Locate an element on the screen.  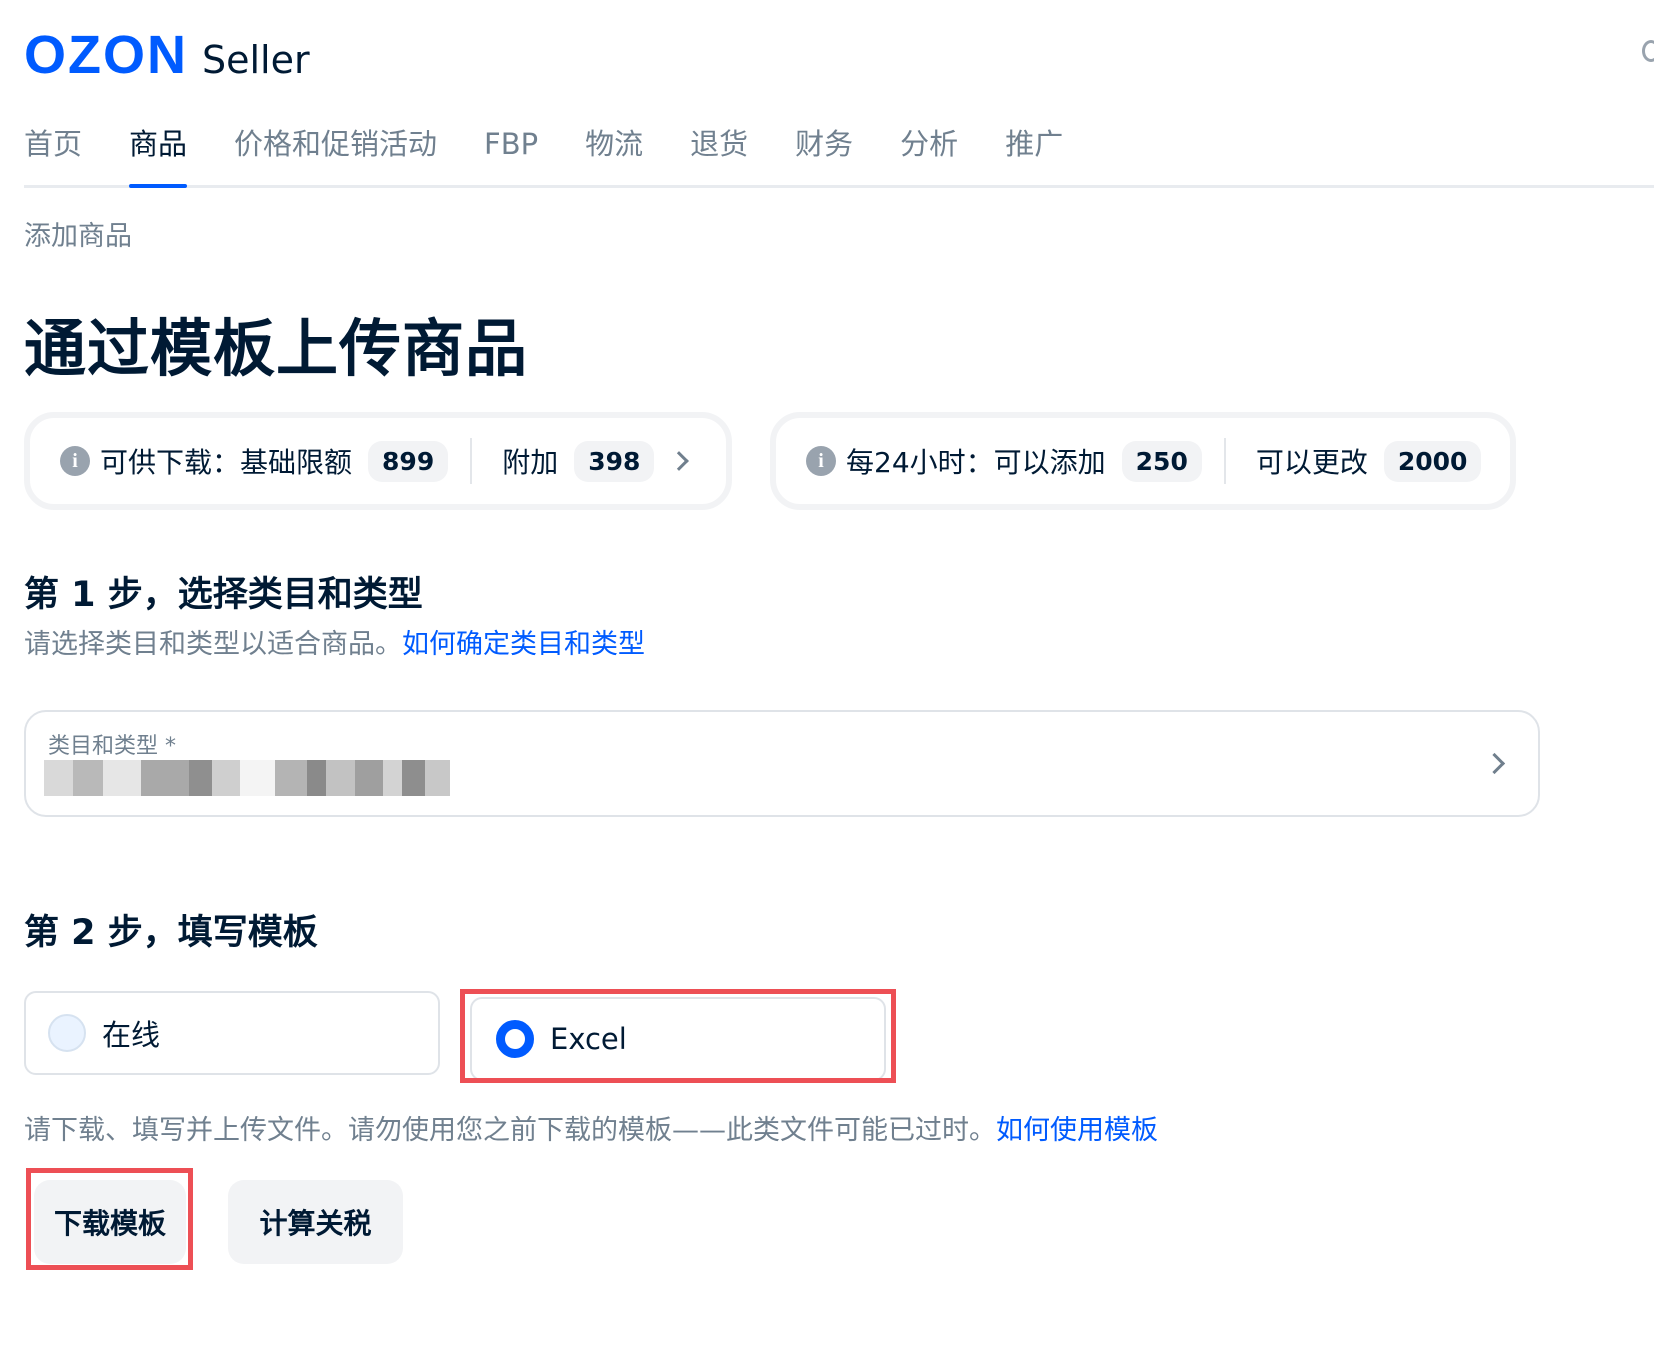
main-nav: 首页 商品 价格和促销活动 FBP 物流 退货 财务 分析 推广 is located at coordinates (839, 155).